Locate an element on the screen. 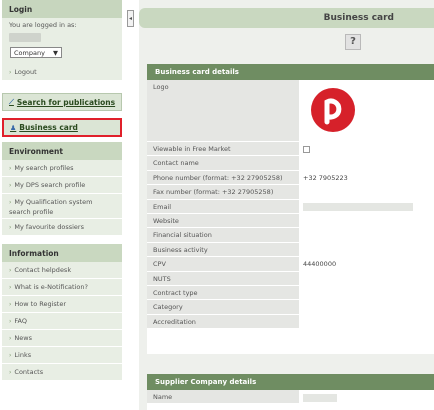 This screenshot has height=410, width=434. nav-my-favourite-dossiers: › My favourite dossiers is located at coordinates (62, 227).